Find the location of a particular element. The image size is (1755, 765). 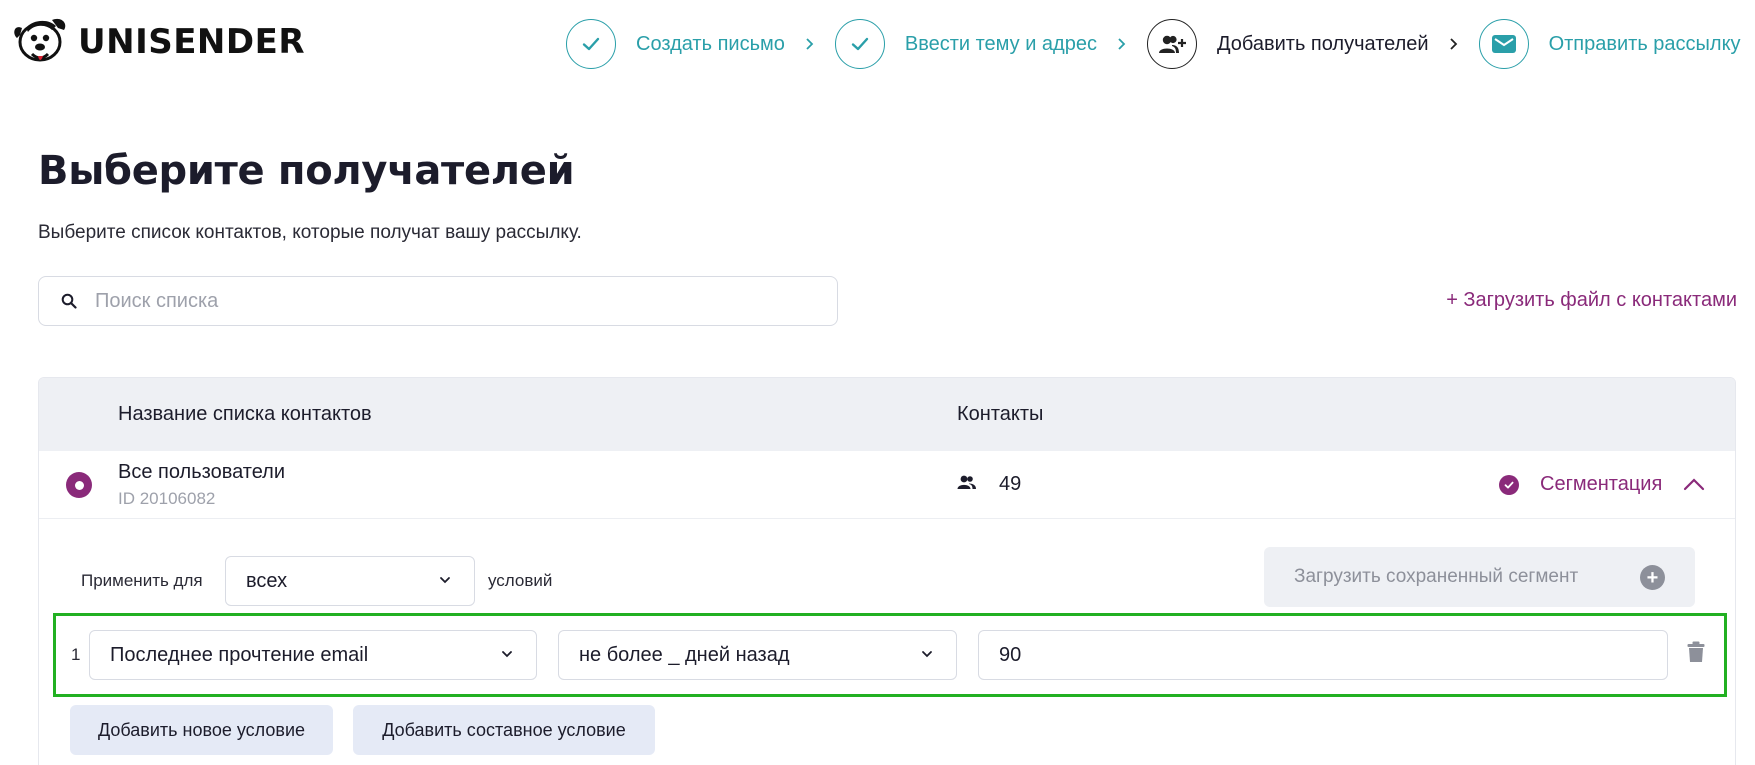

condition-field-value: Последнее прочтение email is located at coordinates (239, 654).